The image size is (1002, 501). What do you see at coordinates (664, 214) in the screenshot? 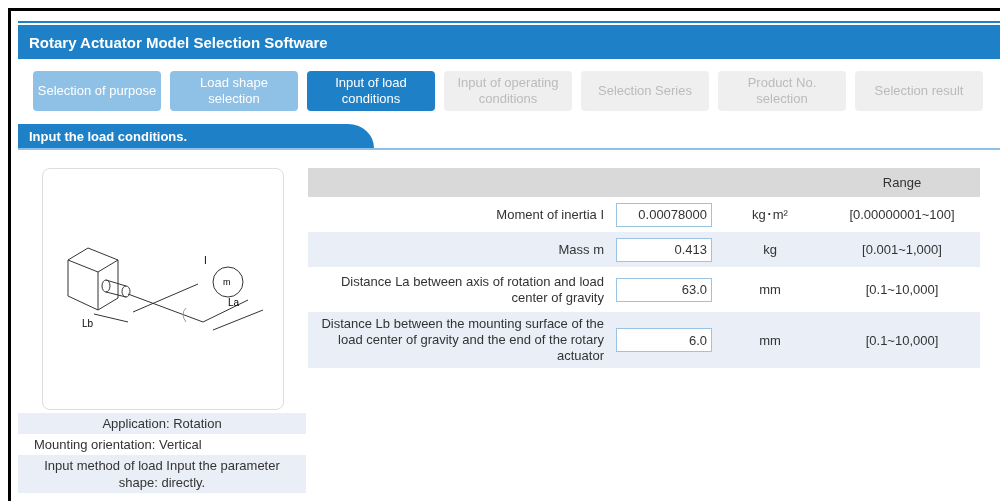
I see `value-field: 0.00078000` at bounding box center [664, 214].